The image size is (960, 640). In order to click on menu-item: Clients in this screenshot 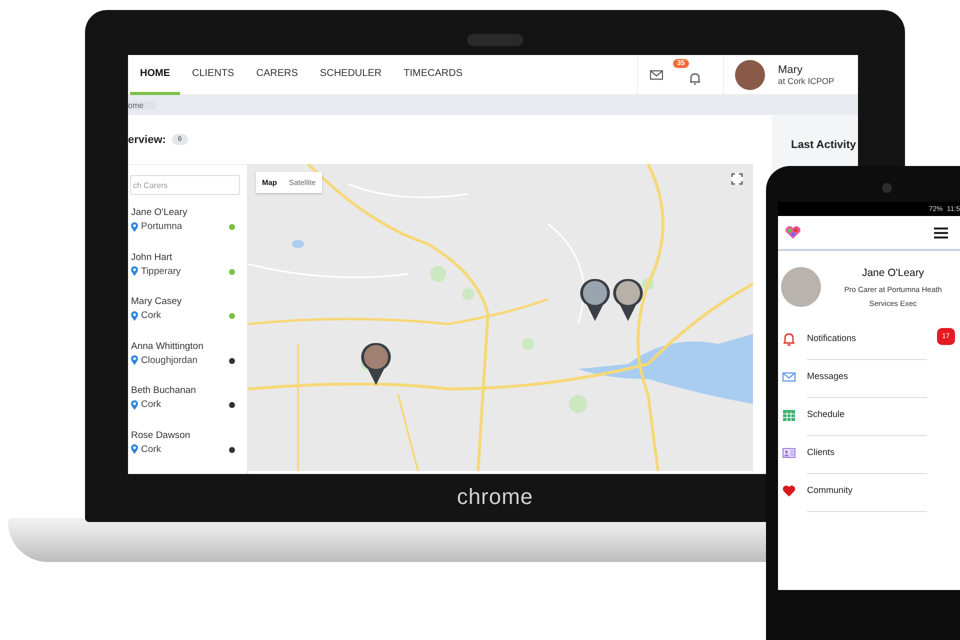, I will do `click(869, 460)`.